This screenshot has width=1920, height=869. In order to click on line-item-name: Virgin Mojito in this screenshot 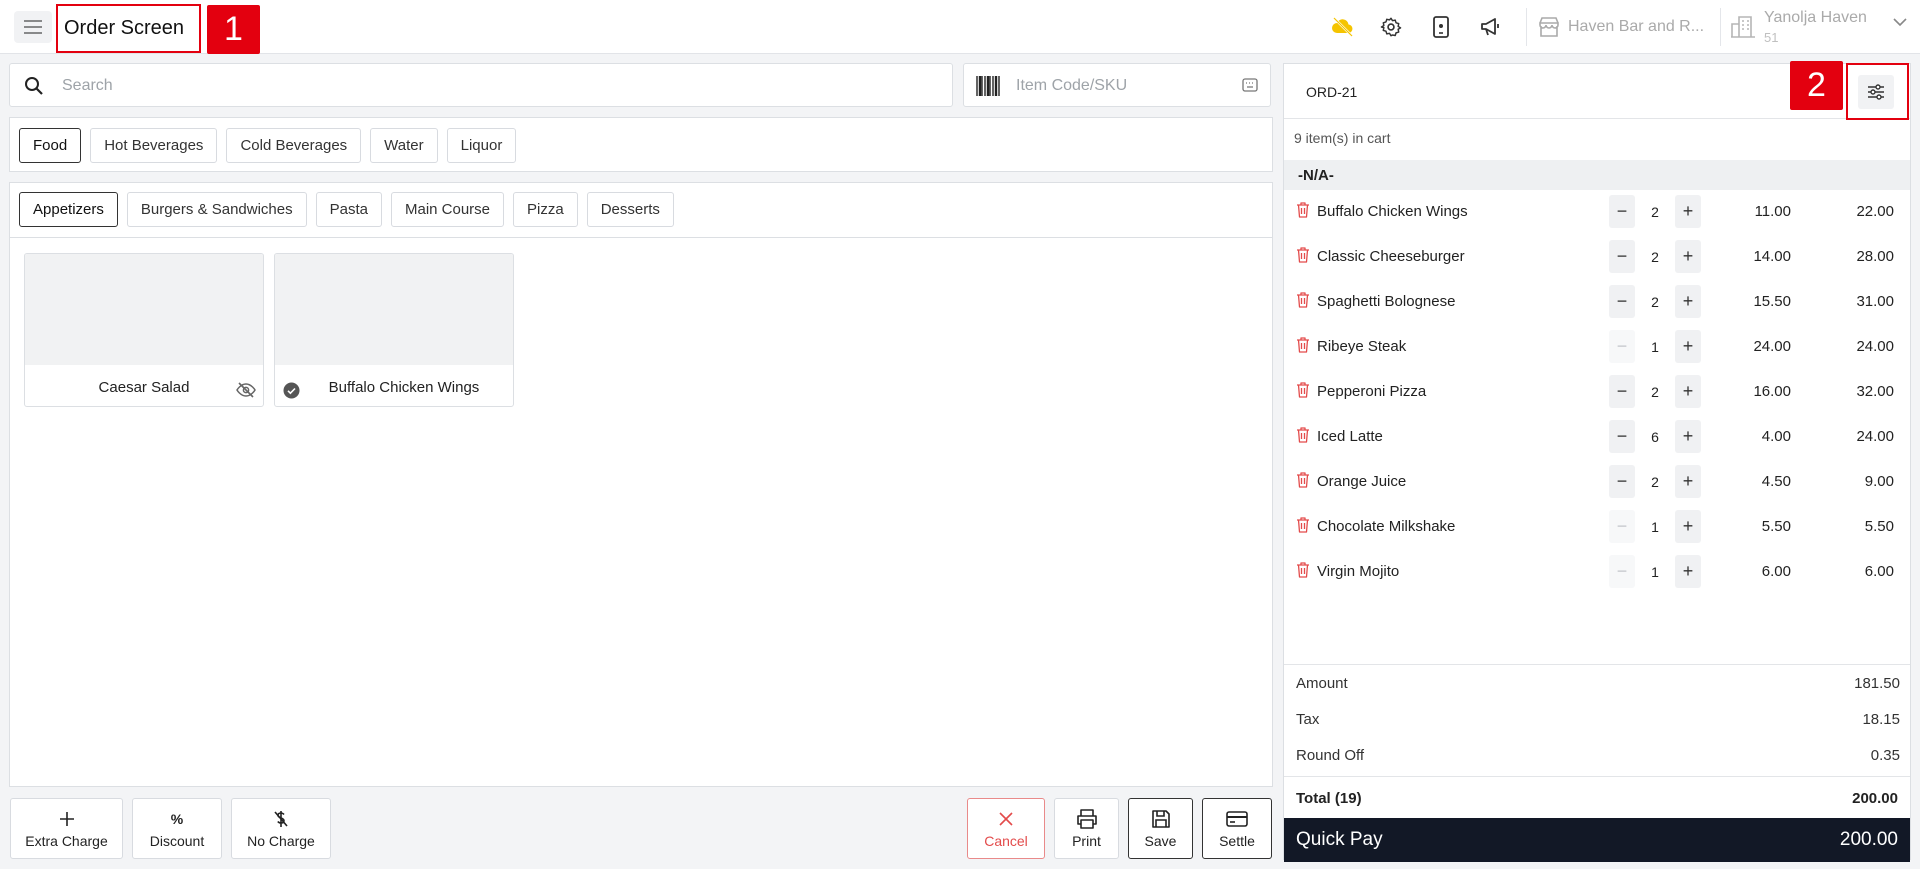, I will do `click(1358, 571)`.